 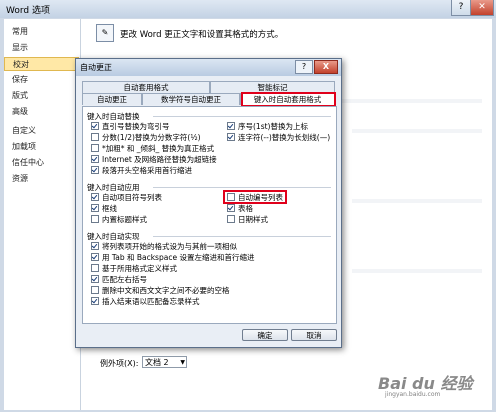 What do you see at coordinates (113, 187) in the screenshot?
I see `section-title-apply: 键入时自动应用` at bounding box center [113, 187].